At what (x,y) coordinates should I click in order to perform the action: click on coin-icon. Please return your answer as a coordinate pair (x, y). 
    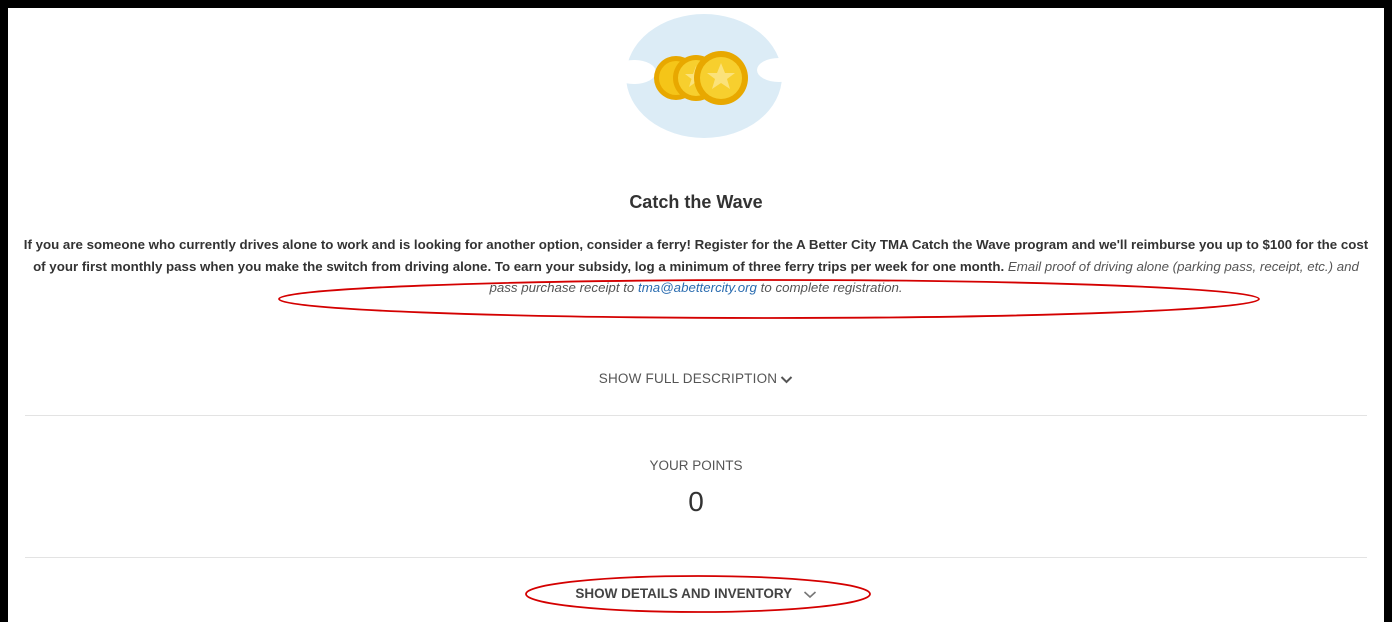
    Looking at the image, I should click on (701, 78).